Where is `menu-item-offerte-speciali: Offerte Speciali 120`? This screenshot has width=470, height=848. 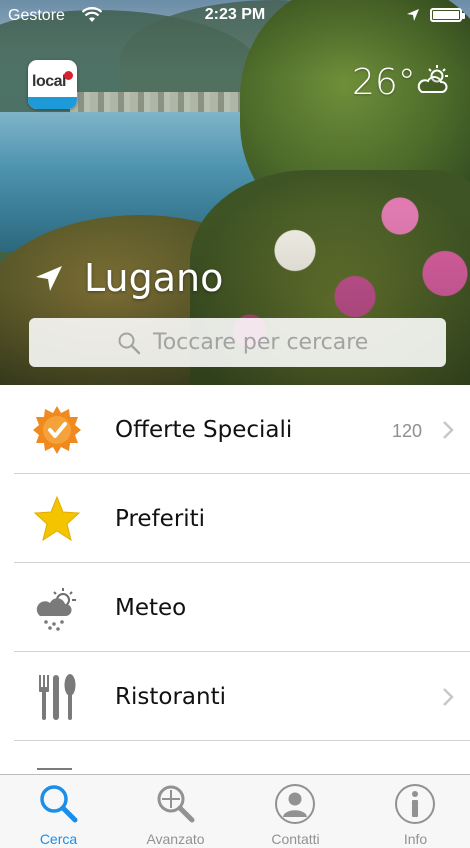 menu-item-offerte-speciali: Offerte Speciali 120 is located at coordinates (235, 429).